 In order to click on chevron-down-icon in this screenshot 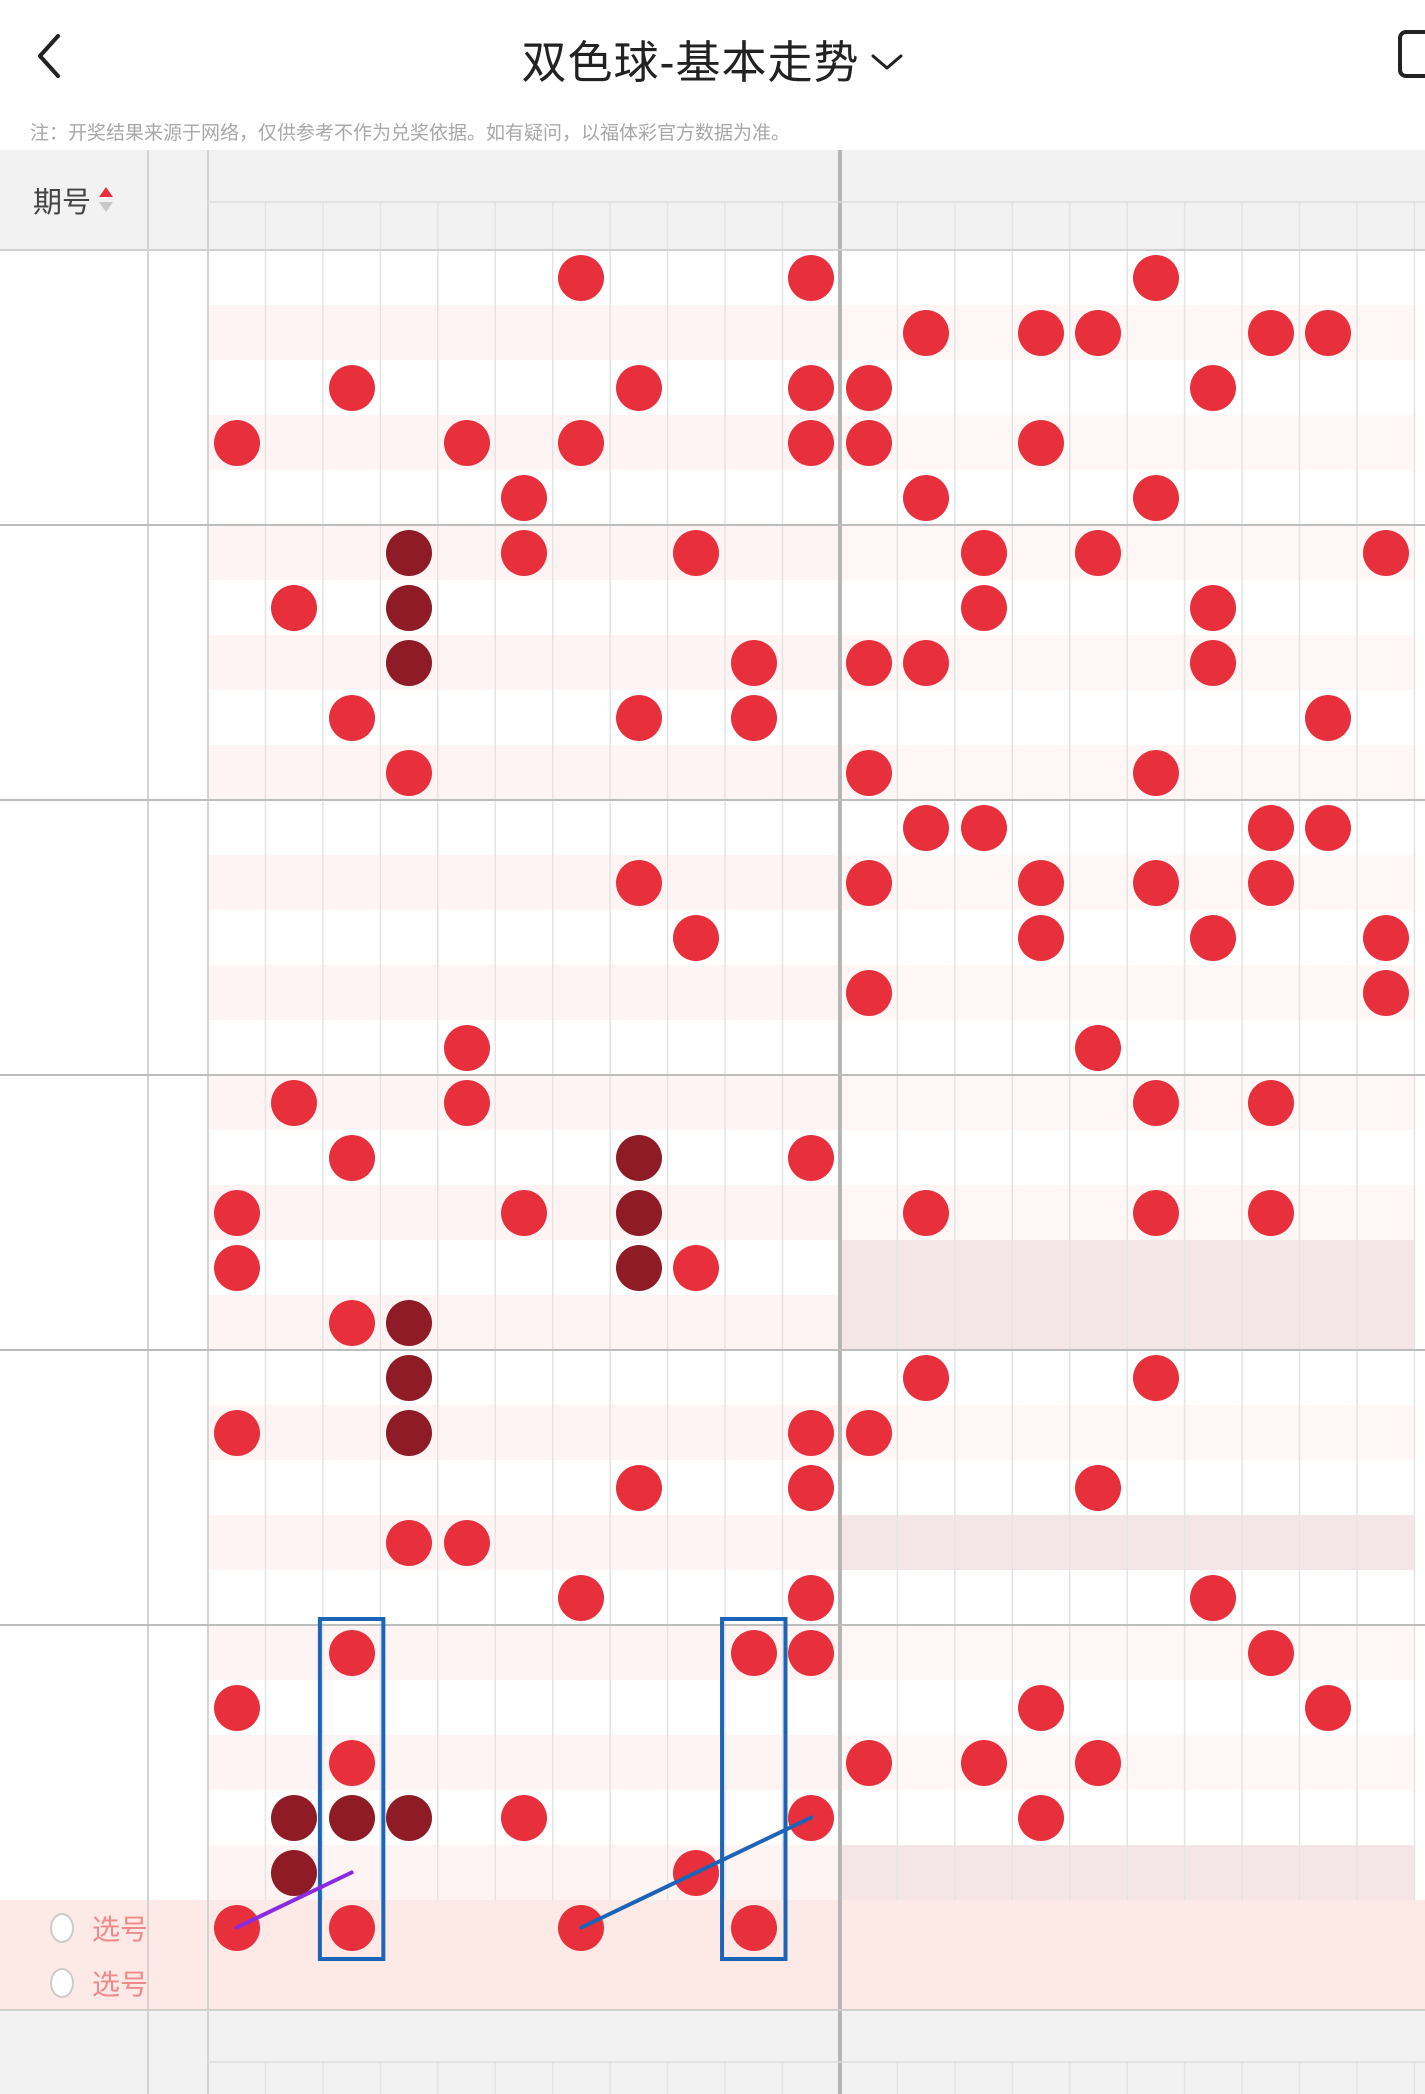, I will do `click(886, 62)`.